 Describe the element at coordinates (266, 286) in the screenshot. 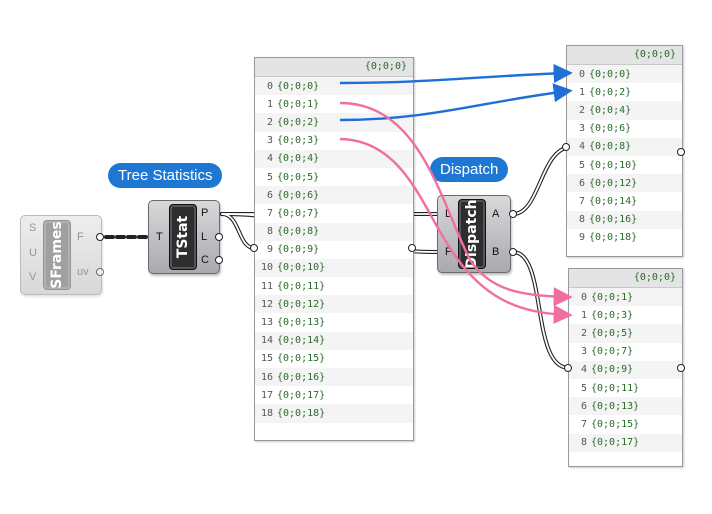

I see `row-index: 11` at that location.